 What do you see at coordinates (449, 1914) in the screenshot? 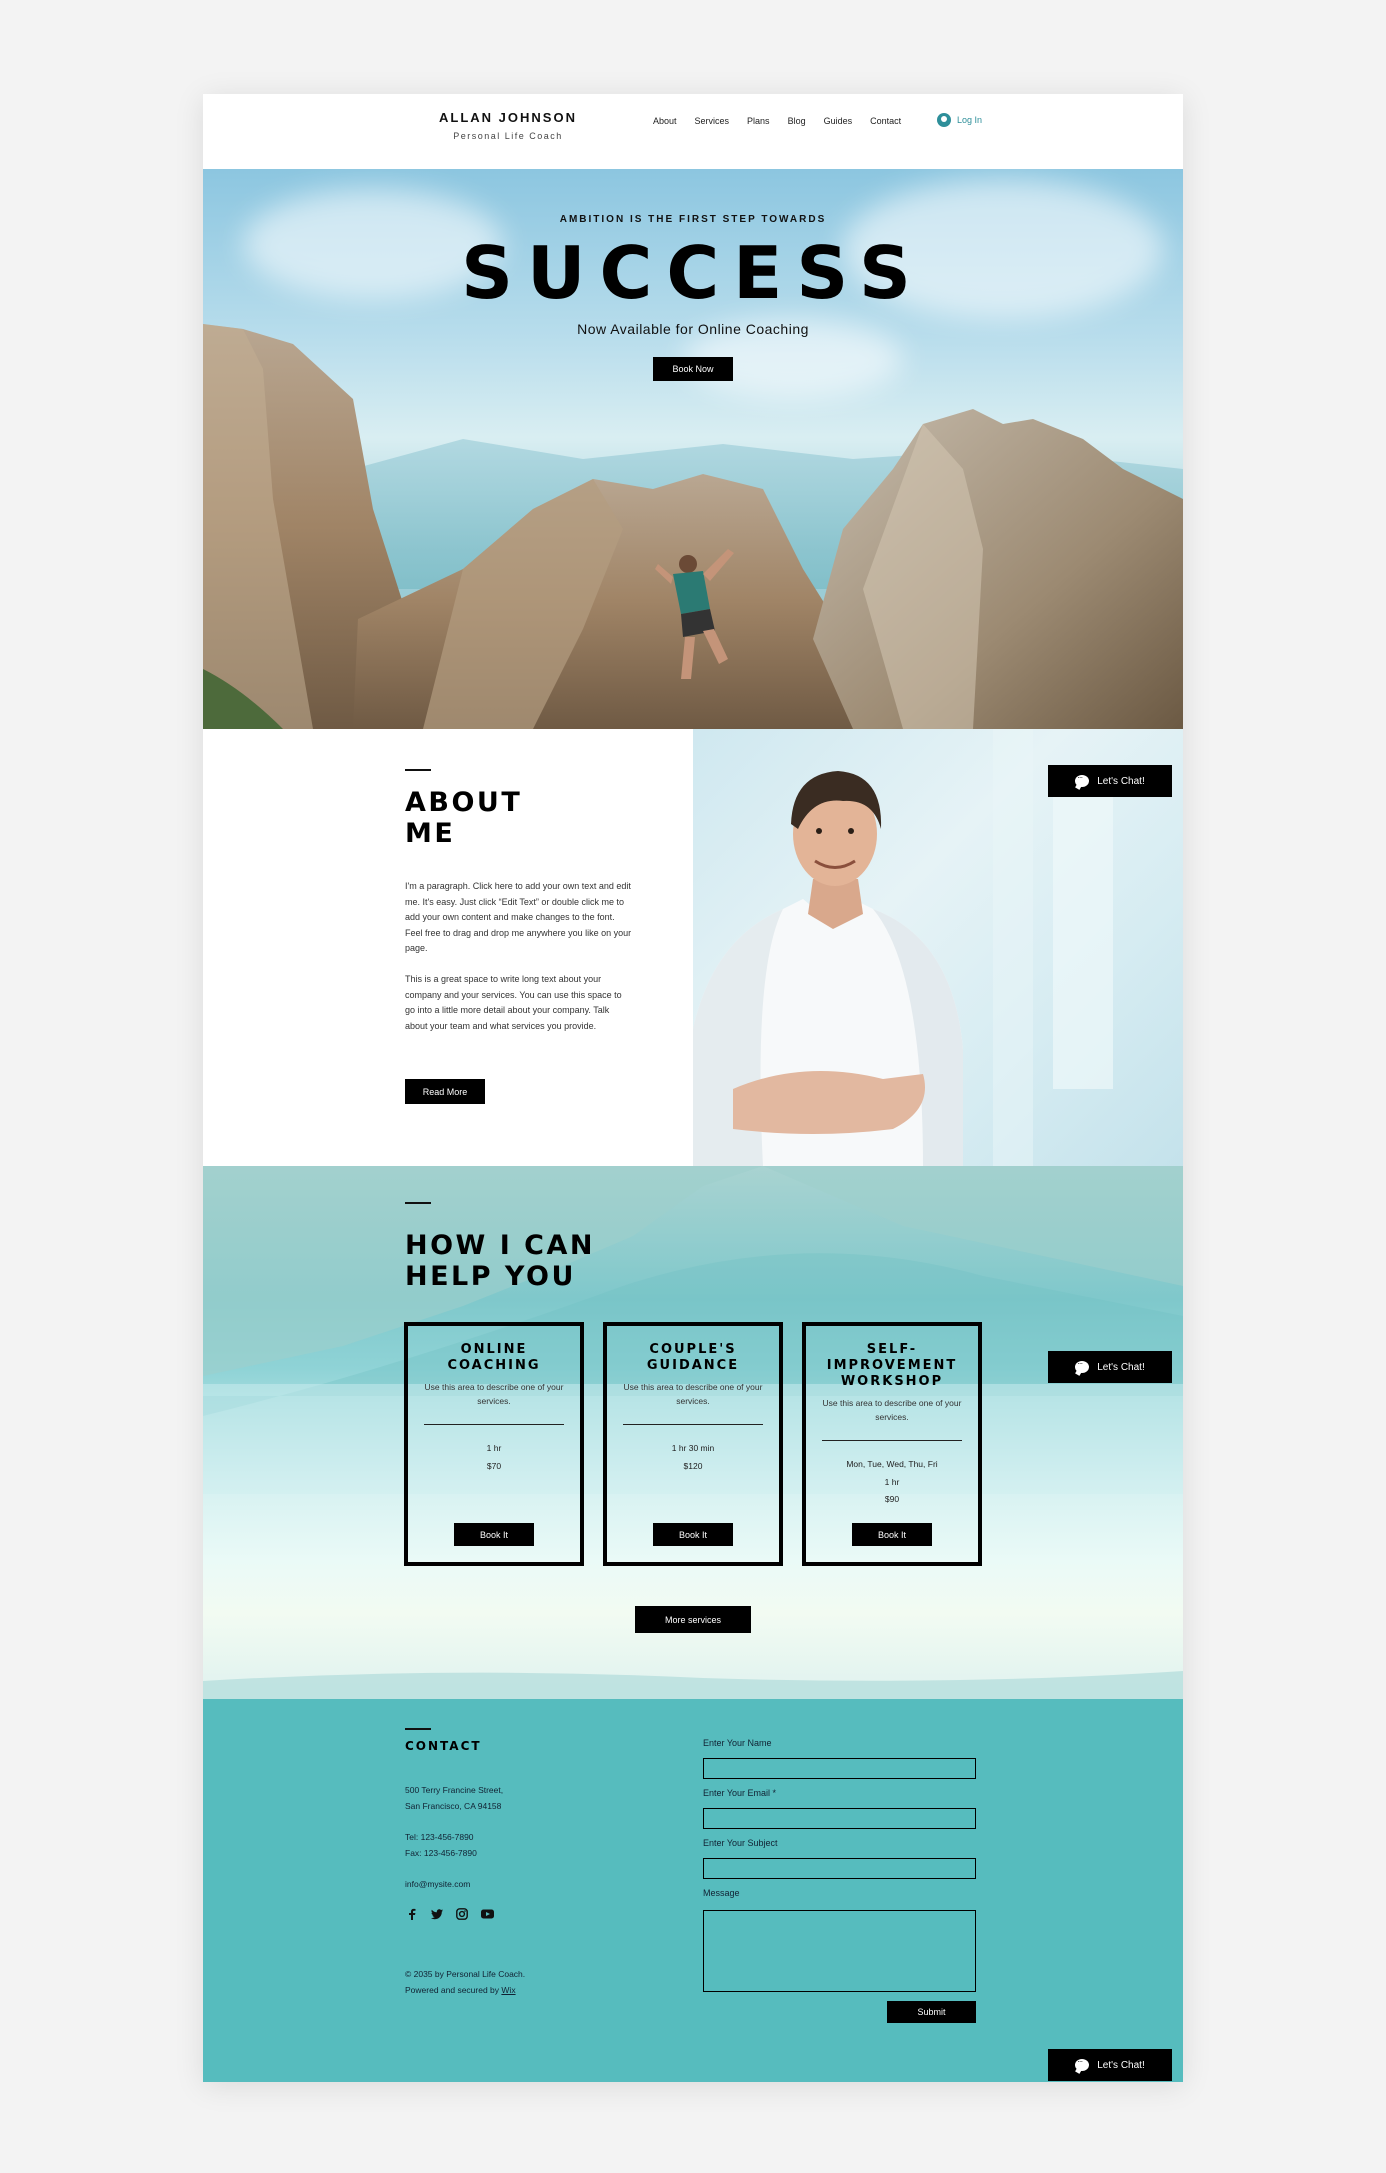
I see `social-links` at bounding box center [449, 1914].